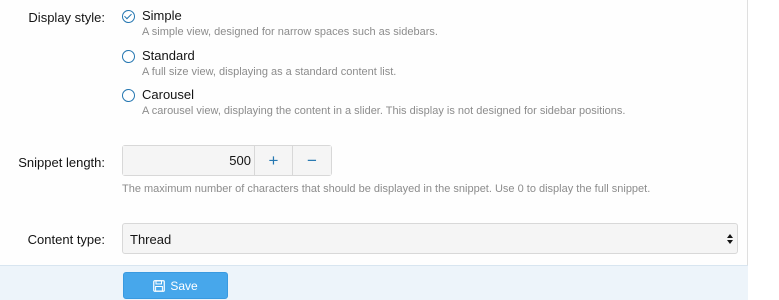 This screenshot has width=779, height=300. What do you see at coordinates (61, 162) in the screenshot?
I see `snippet-length-label: Snippet length:` at bounding box center [61, 162].